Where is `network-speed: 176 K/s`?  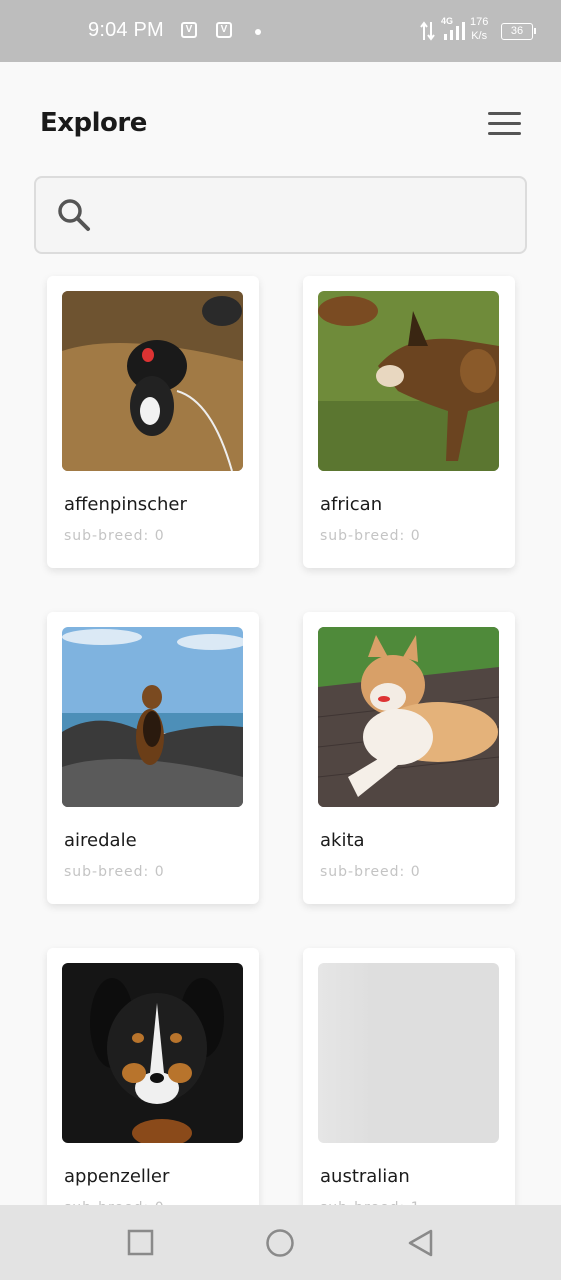
network-speed: 176 K/s is located at coordinates (479, 29).